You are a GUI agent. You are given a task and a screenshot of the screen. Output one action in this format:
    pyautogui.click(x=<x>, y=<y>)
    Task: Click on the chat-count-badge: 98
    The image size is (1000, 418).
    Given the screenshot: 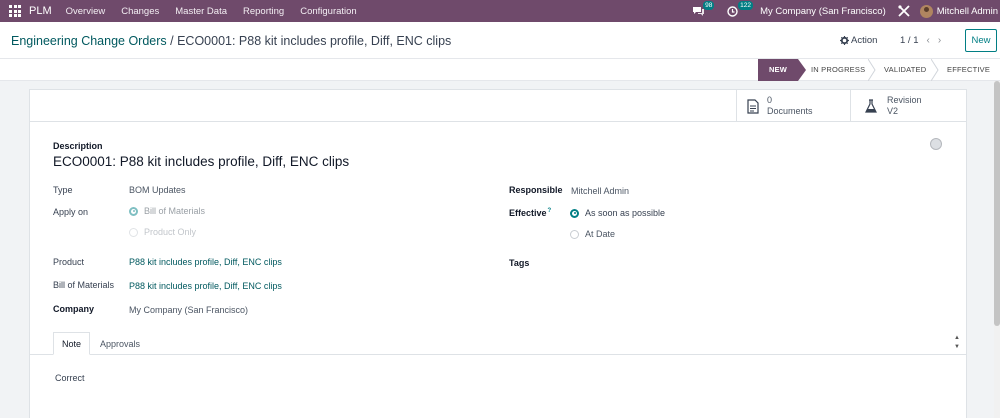 What is the action you would take?
    pyautogui.click(x=709, y=5)
    